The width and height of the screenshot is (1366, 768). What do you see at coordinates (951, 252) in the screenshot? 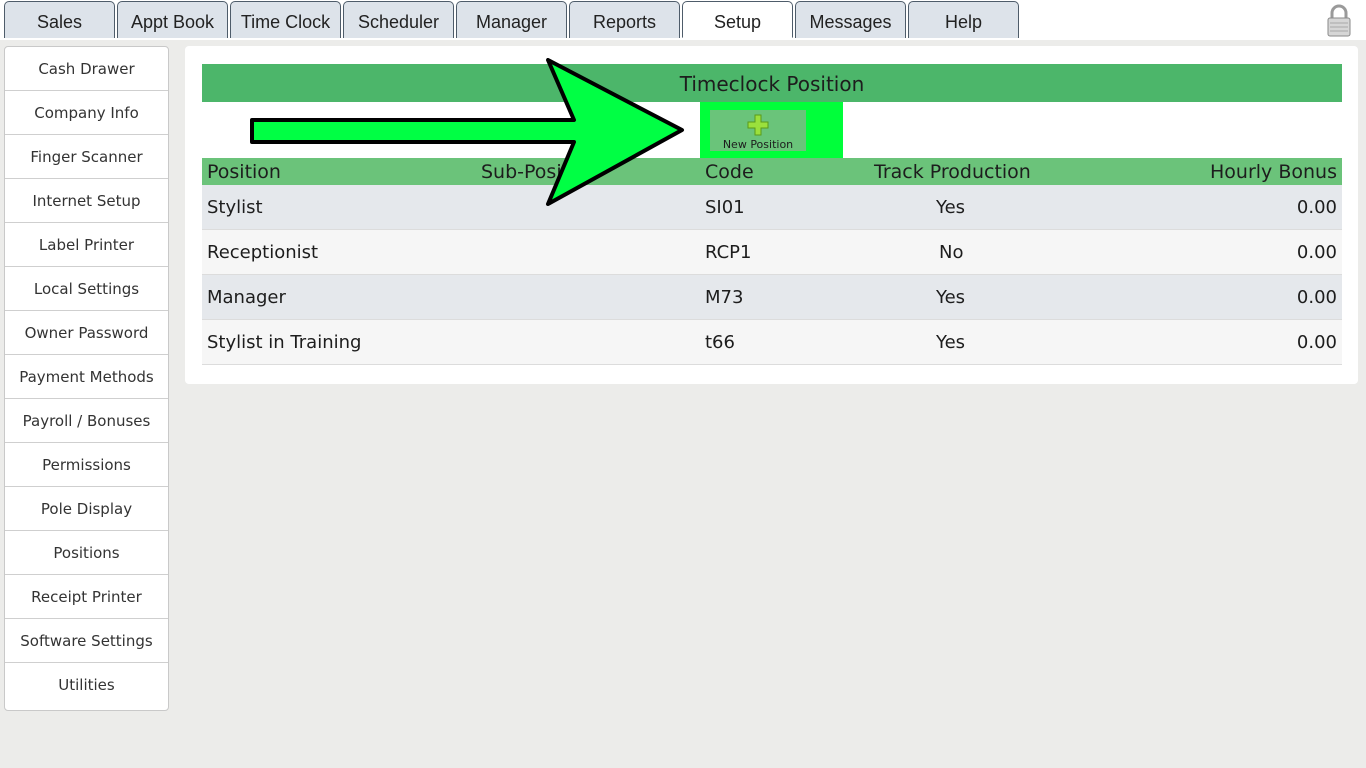
I see `cell-track-production: No` at bounding box center [951, 252].